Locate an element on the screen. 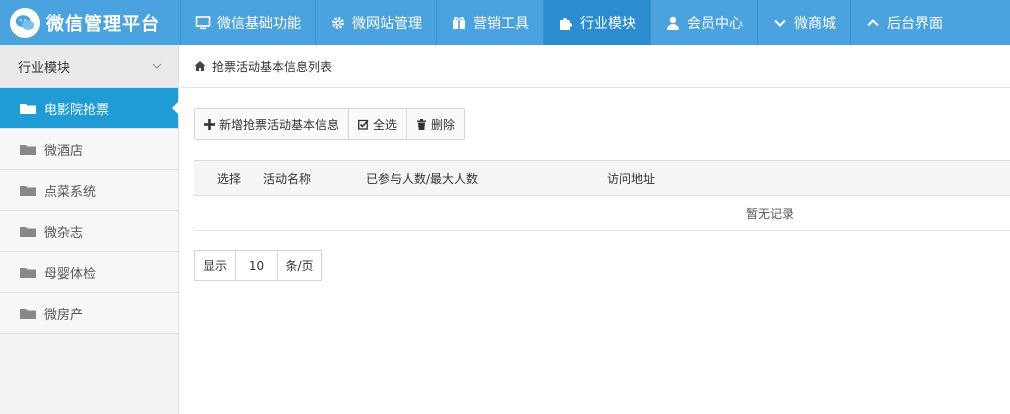 This screenshot has height=414, width=1010. page-size-suffix: 条/页 is located at coordinates (299, 266).